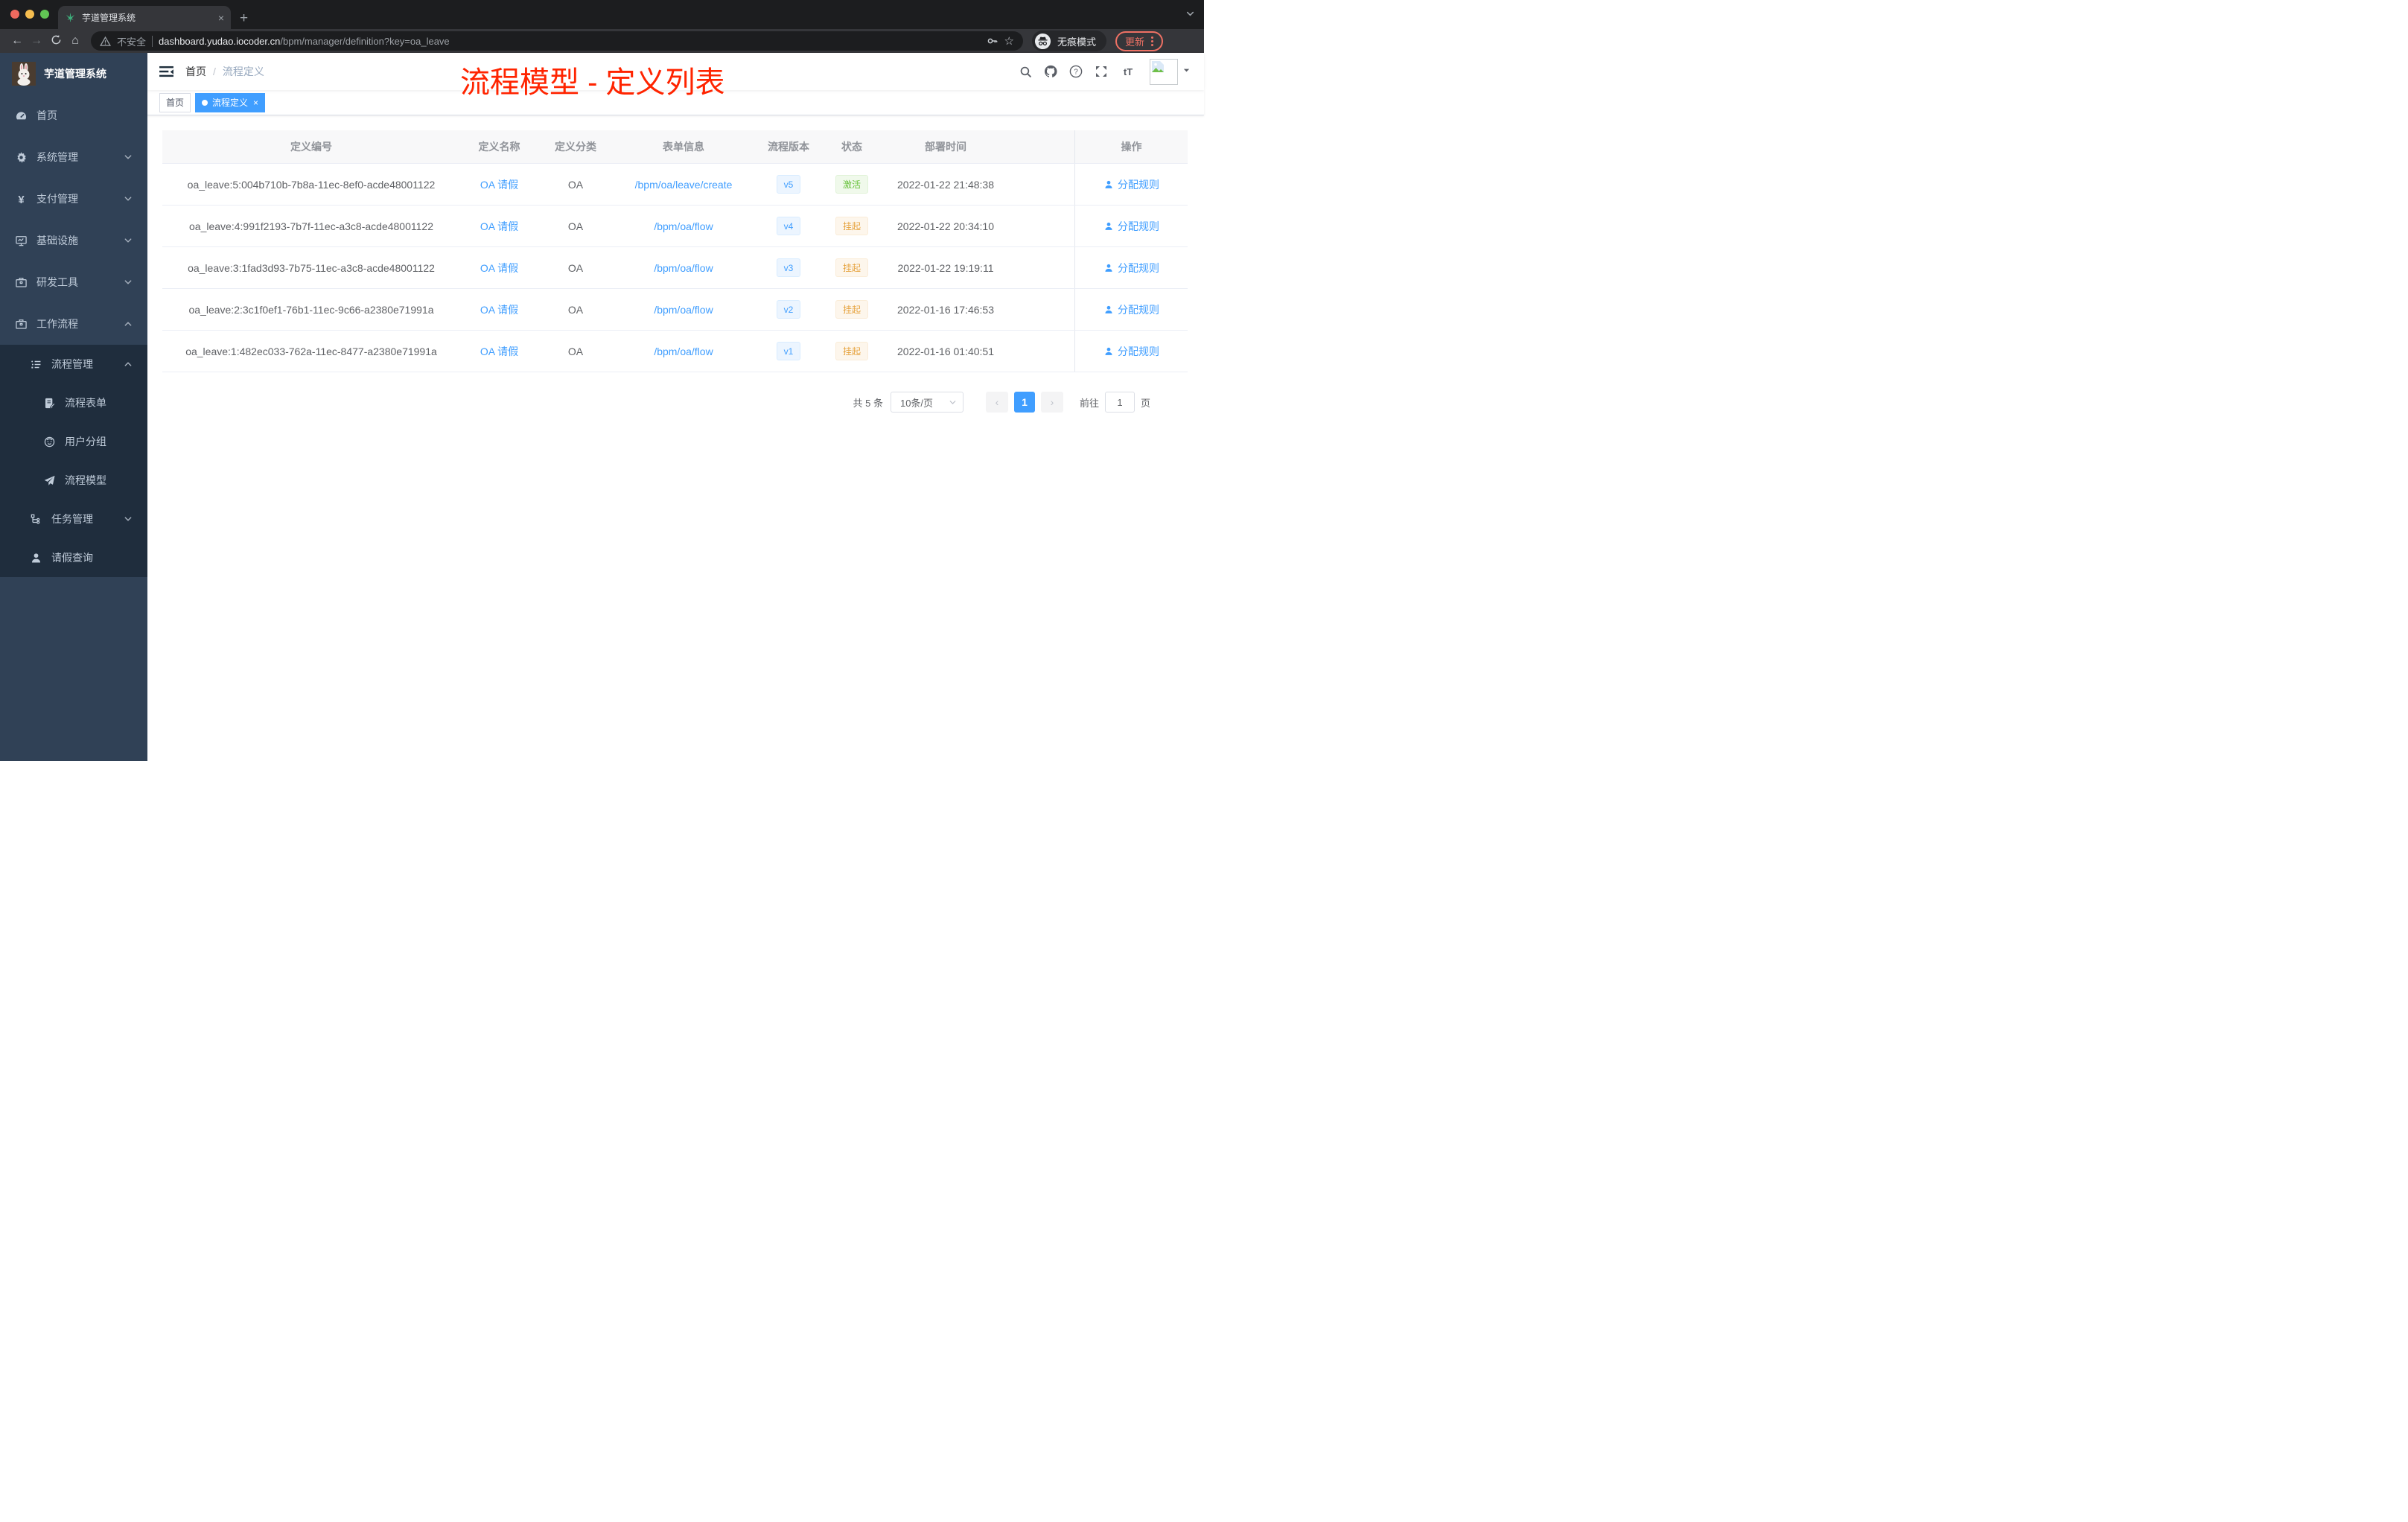 The height and width of the screenshot is (1522, 2408). I want to click on tag-label: 首页, so click(175, 103).